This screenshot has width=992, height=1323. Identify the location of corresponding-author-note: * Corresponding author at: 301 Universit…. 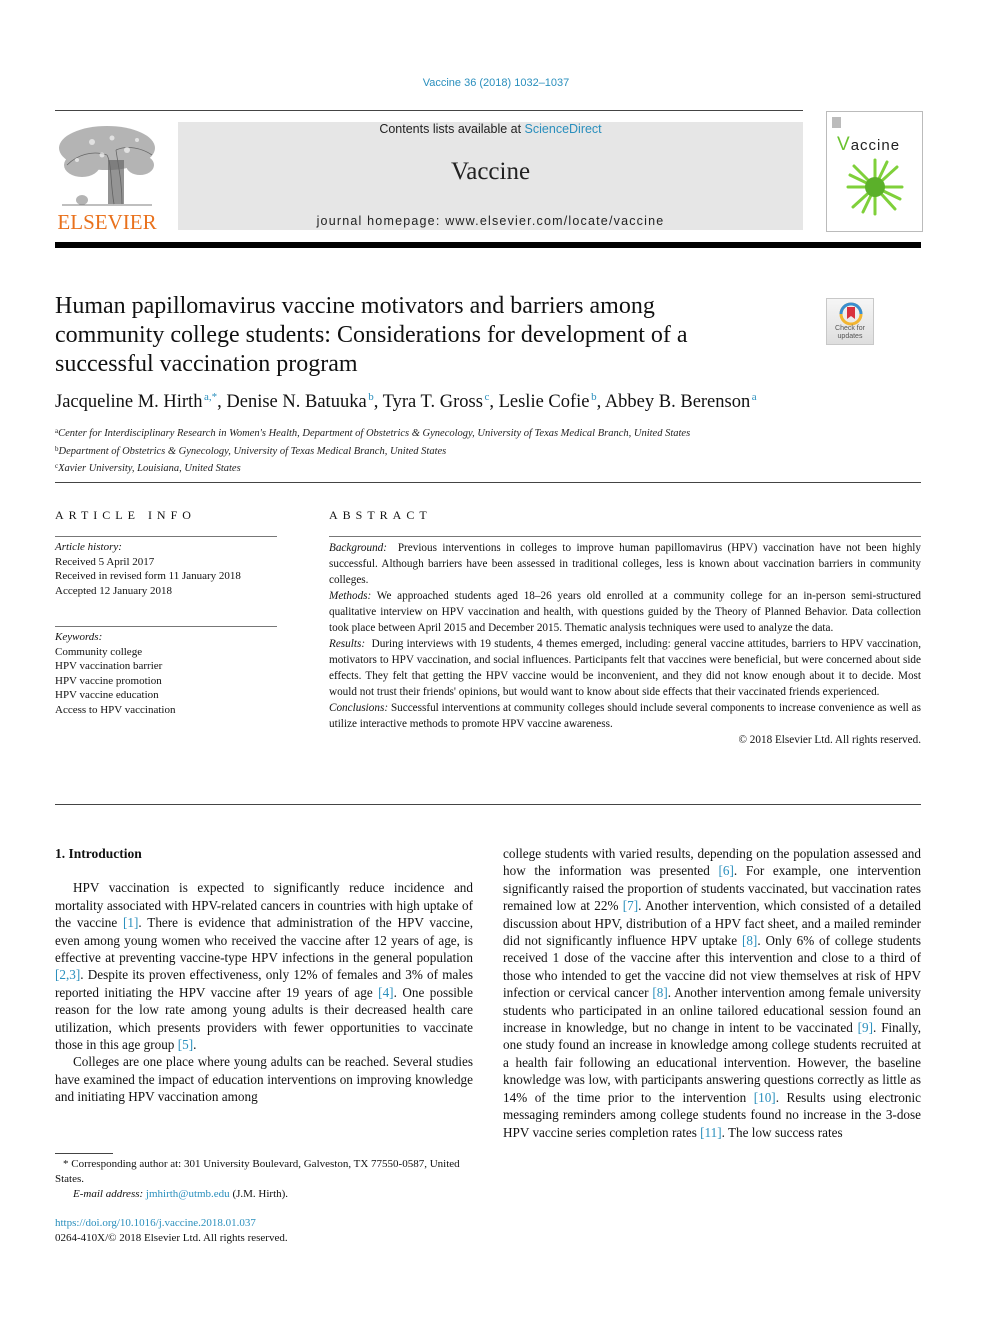
(257, 1171).